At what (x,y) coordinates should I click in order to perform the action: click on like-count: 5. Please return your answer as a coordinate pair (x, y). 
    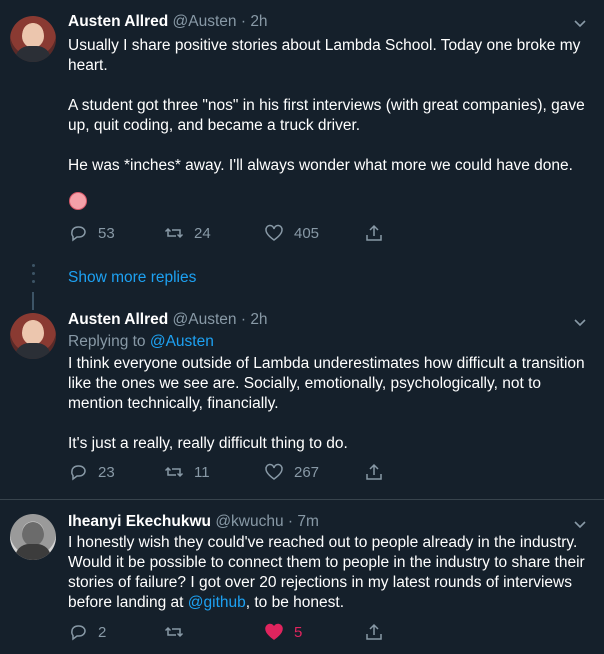
    Looking at the image, I should click on (298, 632).